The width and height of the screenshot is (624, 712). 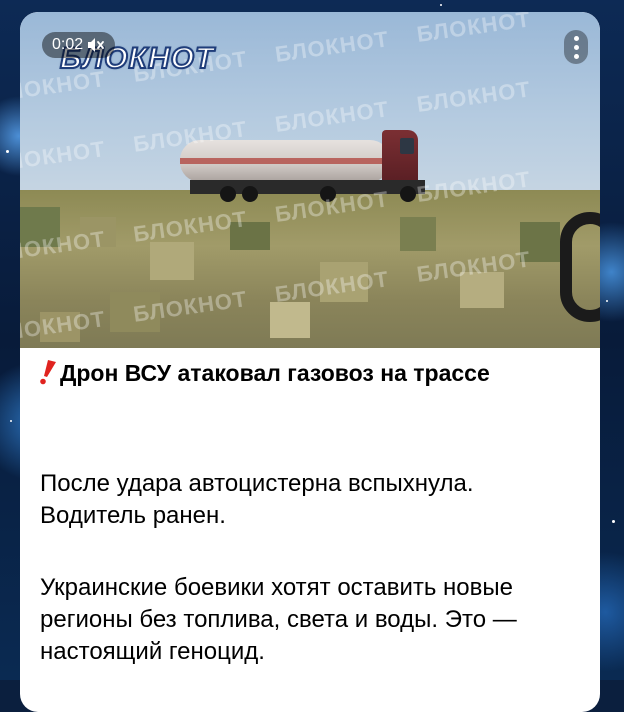 I want to click on post-headline: Дрон ВСУ атаковал газовоз на трассе, so click(x=311, y=373).